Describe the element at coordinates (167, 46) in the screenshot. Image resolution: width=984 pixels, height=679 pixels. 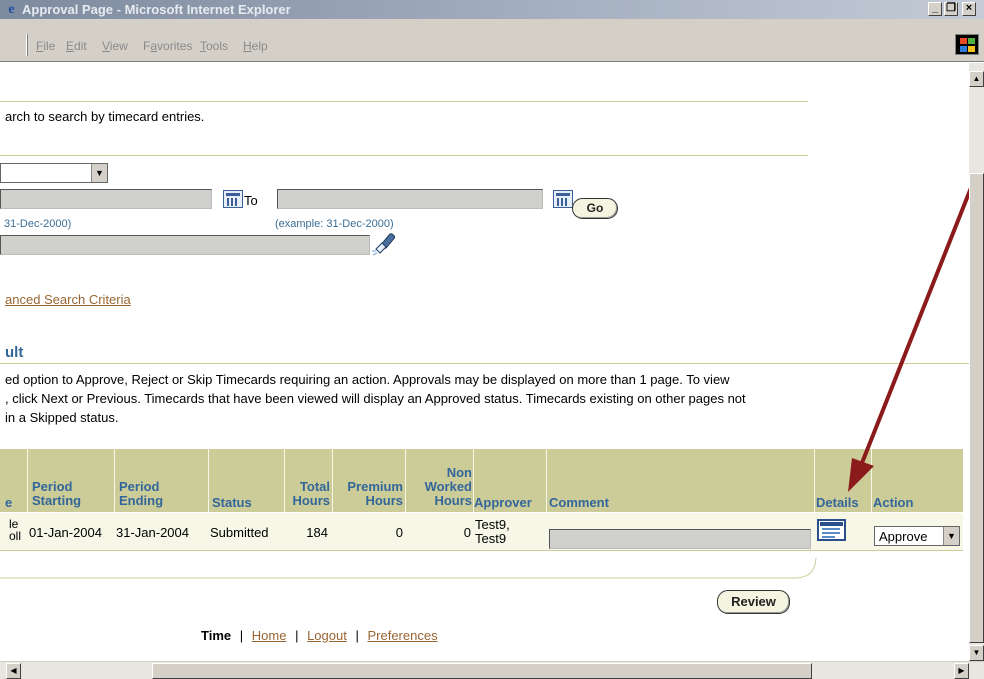
I see `menu-favorites: Favorites` at that location.